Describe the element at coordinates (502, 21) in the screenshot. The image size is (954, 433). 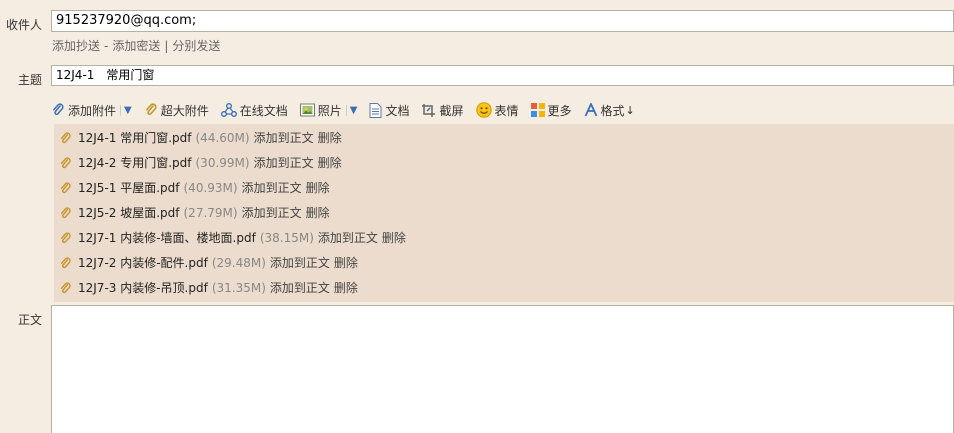
I see `to-field: 915237920@qq.com;` at that location.